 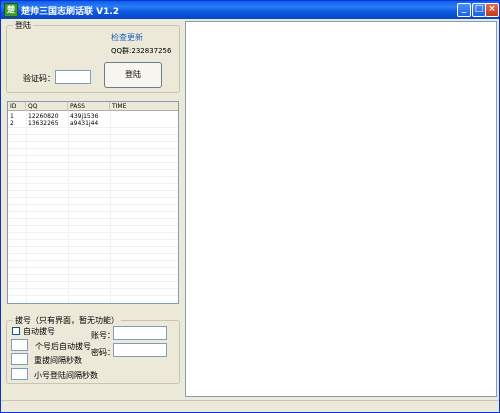 I want to click on cell-id: 1, so click(x=12, y=116).